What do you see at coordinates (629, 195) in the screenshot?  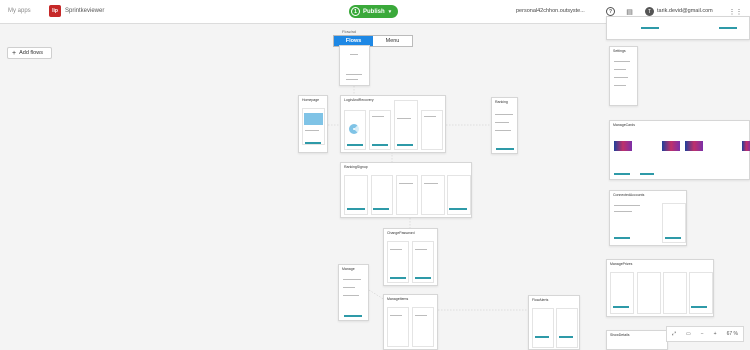 I see `node-title: ConnectedAccounts` at bounding box center [629, 195].